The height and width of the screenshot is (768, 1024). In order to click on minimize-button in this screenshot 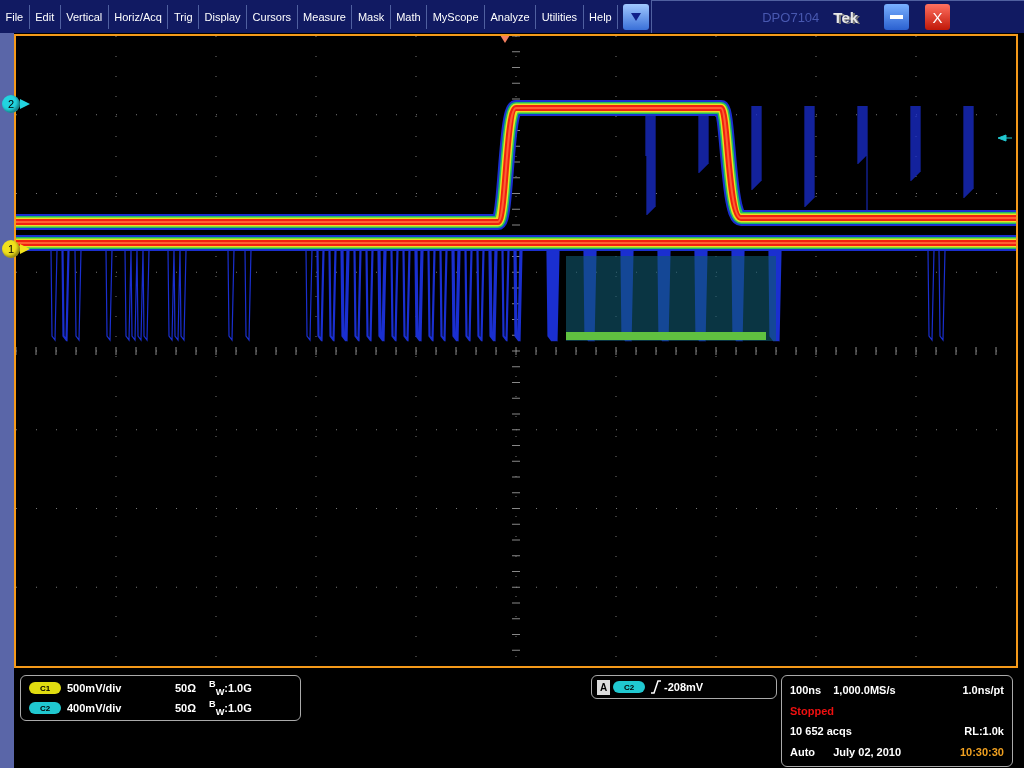, I will do `click(897, 17)`.